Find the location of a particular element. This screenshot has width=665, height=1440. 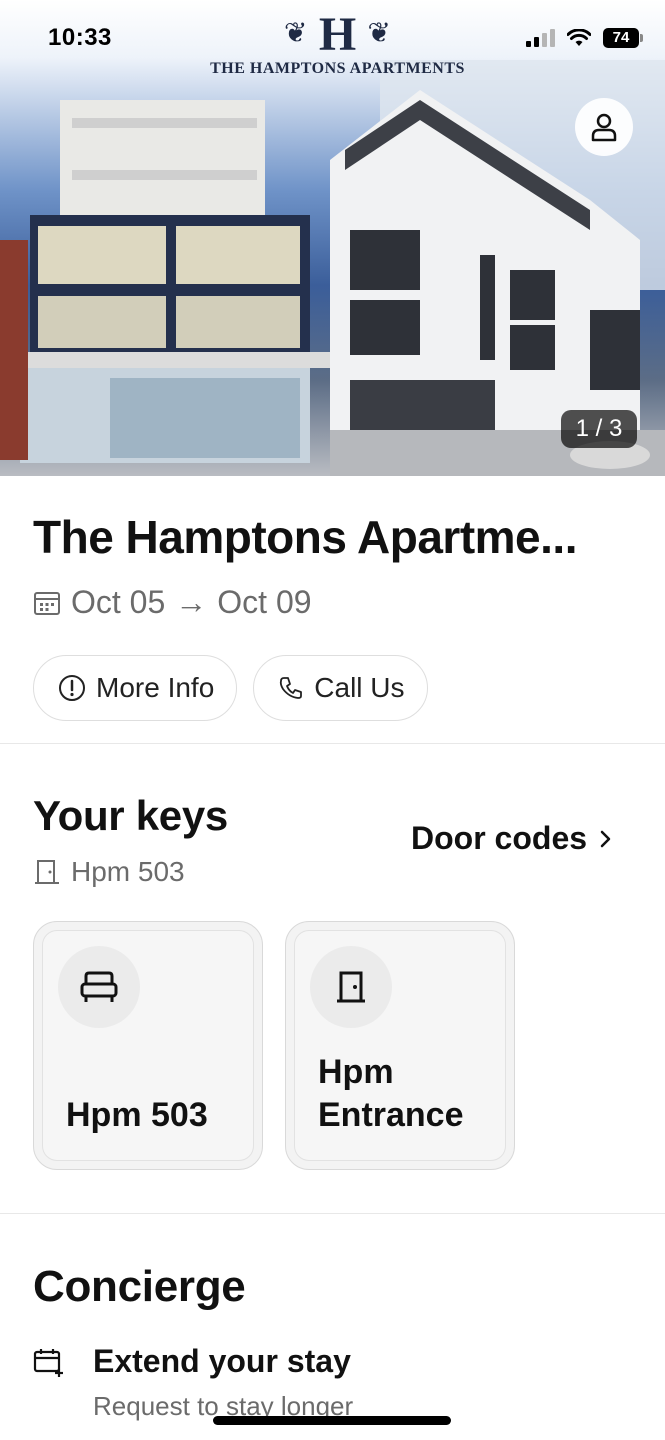

unit-label: Hpm 503 is located at coordinates (109, 872).